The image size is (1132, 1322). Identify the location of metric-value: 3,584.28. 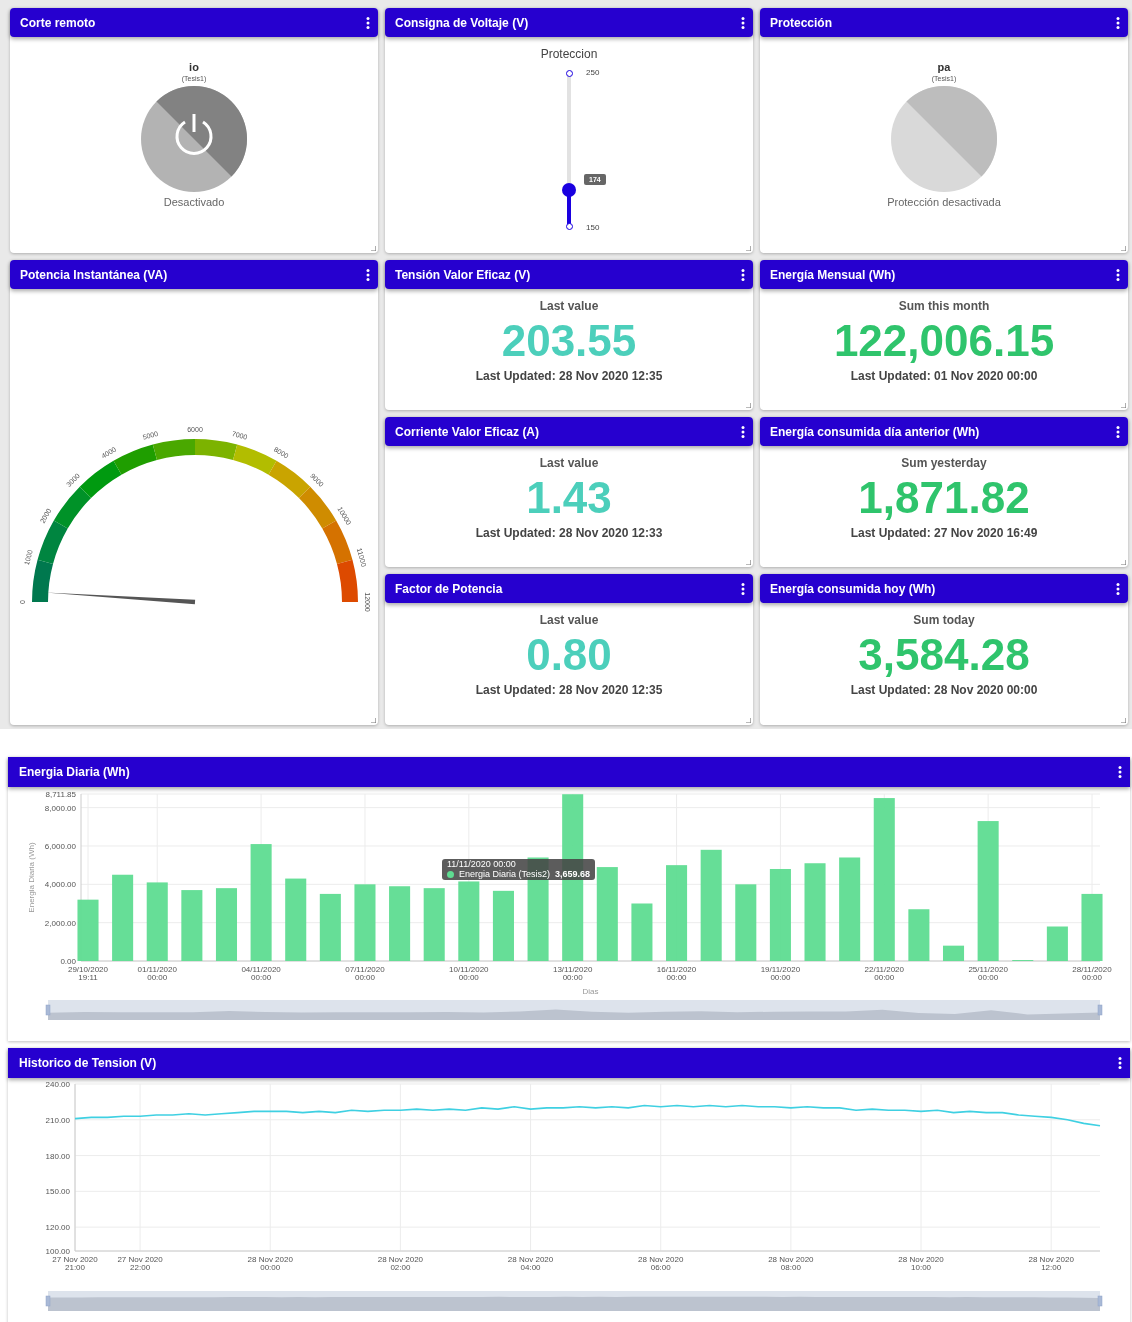
(944, 655).